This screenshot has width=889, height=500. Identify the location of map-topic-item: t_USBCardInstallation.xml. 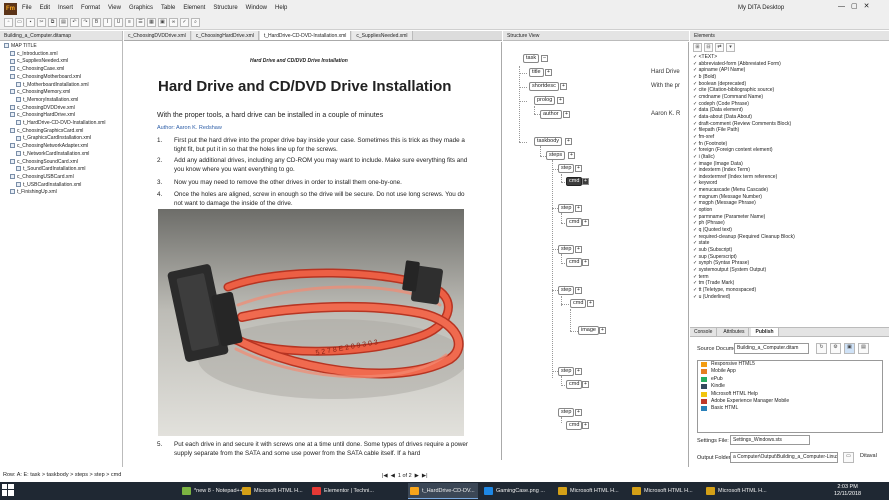
(48, 185).